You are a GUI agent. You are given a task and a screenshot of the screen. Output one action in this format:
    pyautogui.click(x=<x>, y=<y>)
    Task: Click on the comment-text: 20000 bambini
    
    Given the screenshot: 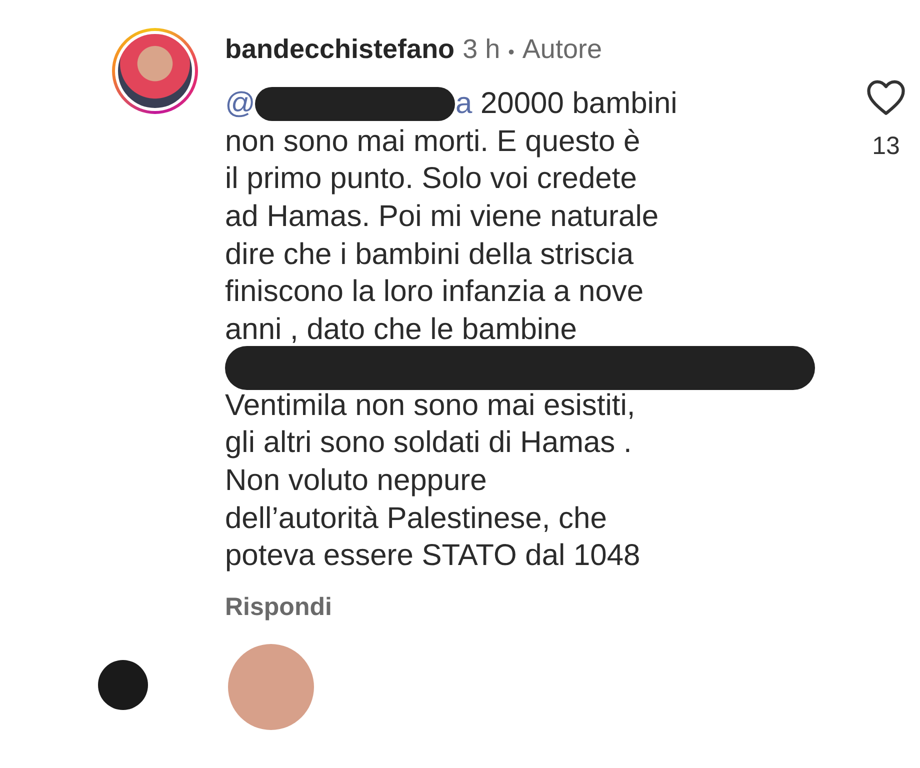 What is the action you would take?
    pyautogui.click(x=578, y=104)
    